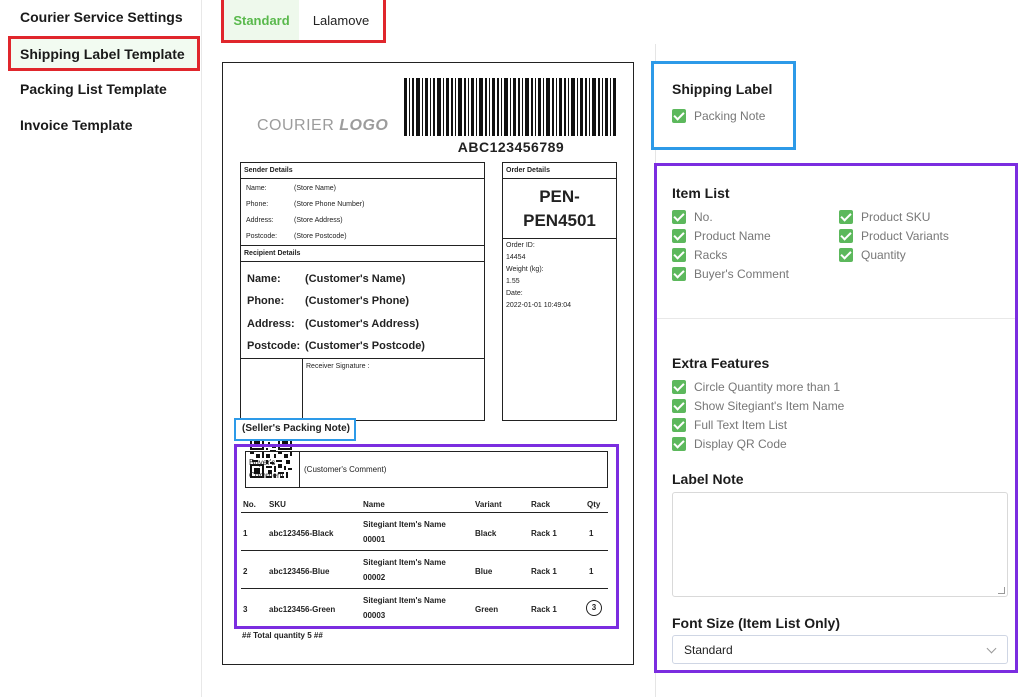 This screenshot has height=697, width=1024. Describe the element at coordinates (298, 125) in the screenshot. I see `courier-logo-prefix: COURIER` at that location.